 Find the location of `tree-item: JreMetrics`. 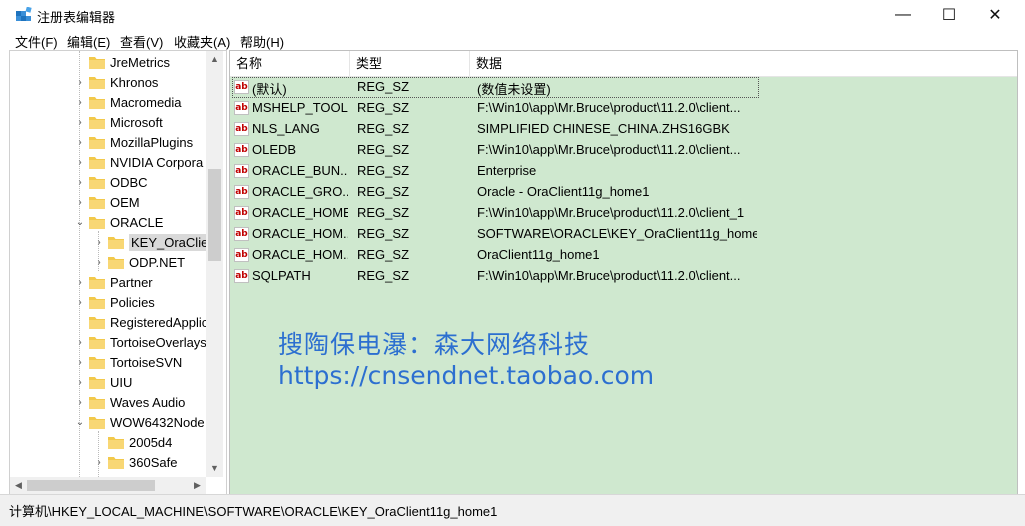

tree-item: JreMetrics is located at coordinates (122, 62).